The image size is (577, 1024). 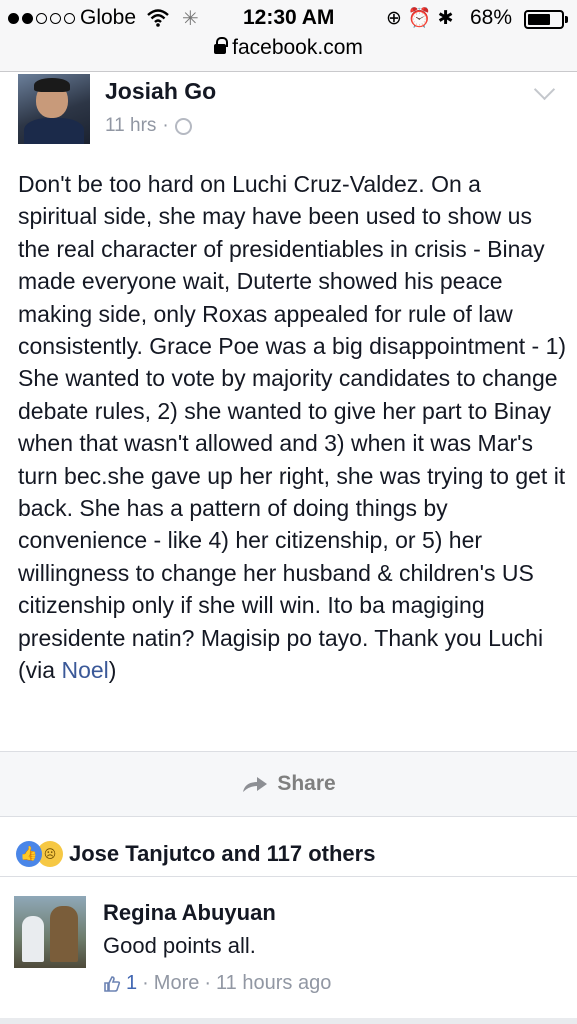 What do you see at coordinates (145, 983) in the screenshot?
I see `comment-sep-1: ·` at bounding box center [145, 983].